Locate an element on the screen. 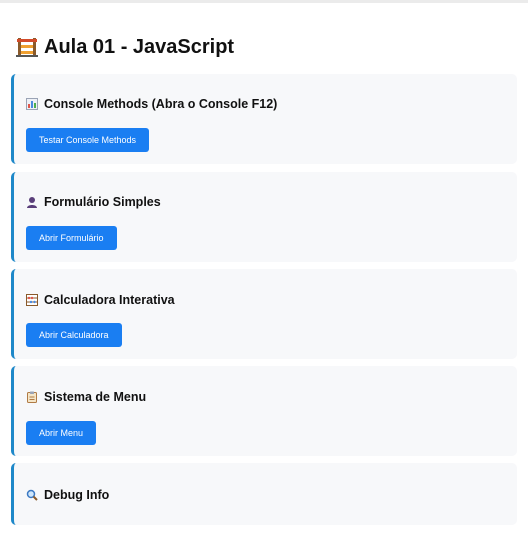 This screenshot has height=544, width=528. magnifier-icon is located at coordinates (32, 495).